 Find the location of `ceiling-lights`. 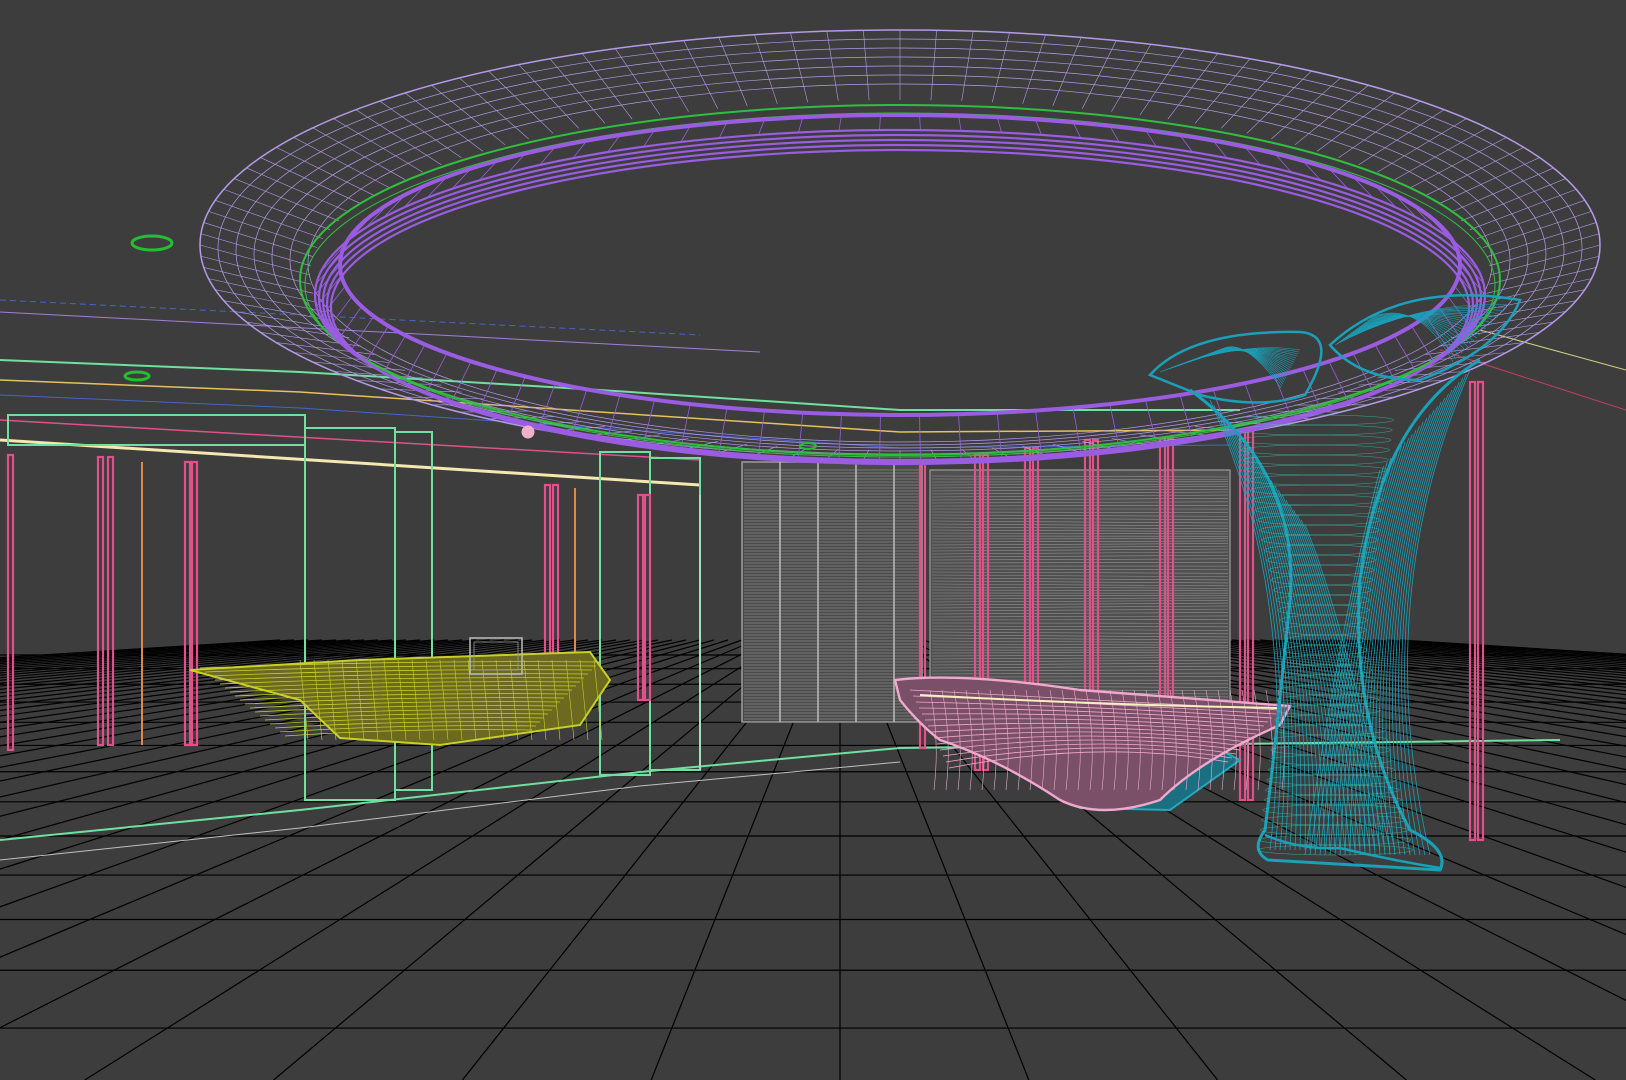

ceiling-lights is located at coordinates (470, 342).